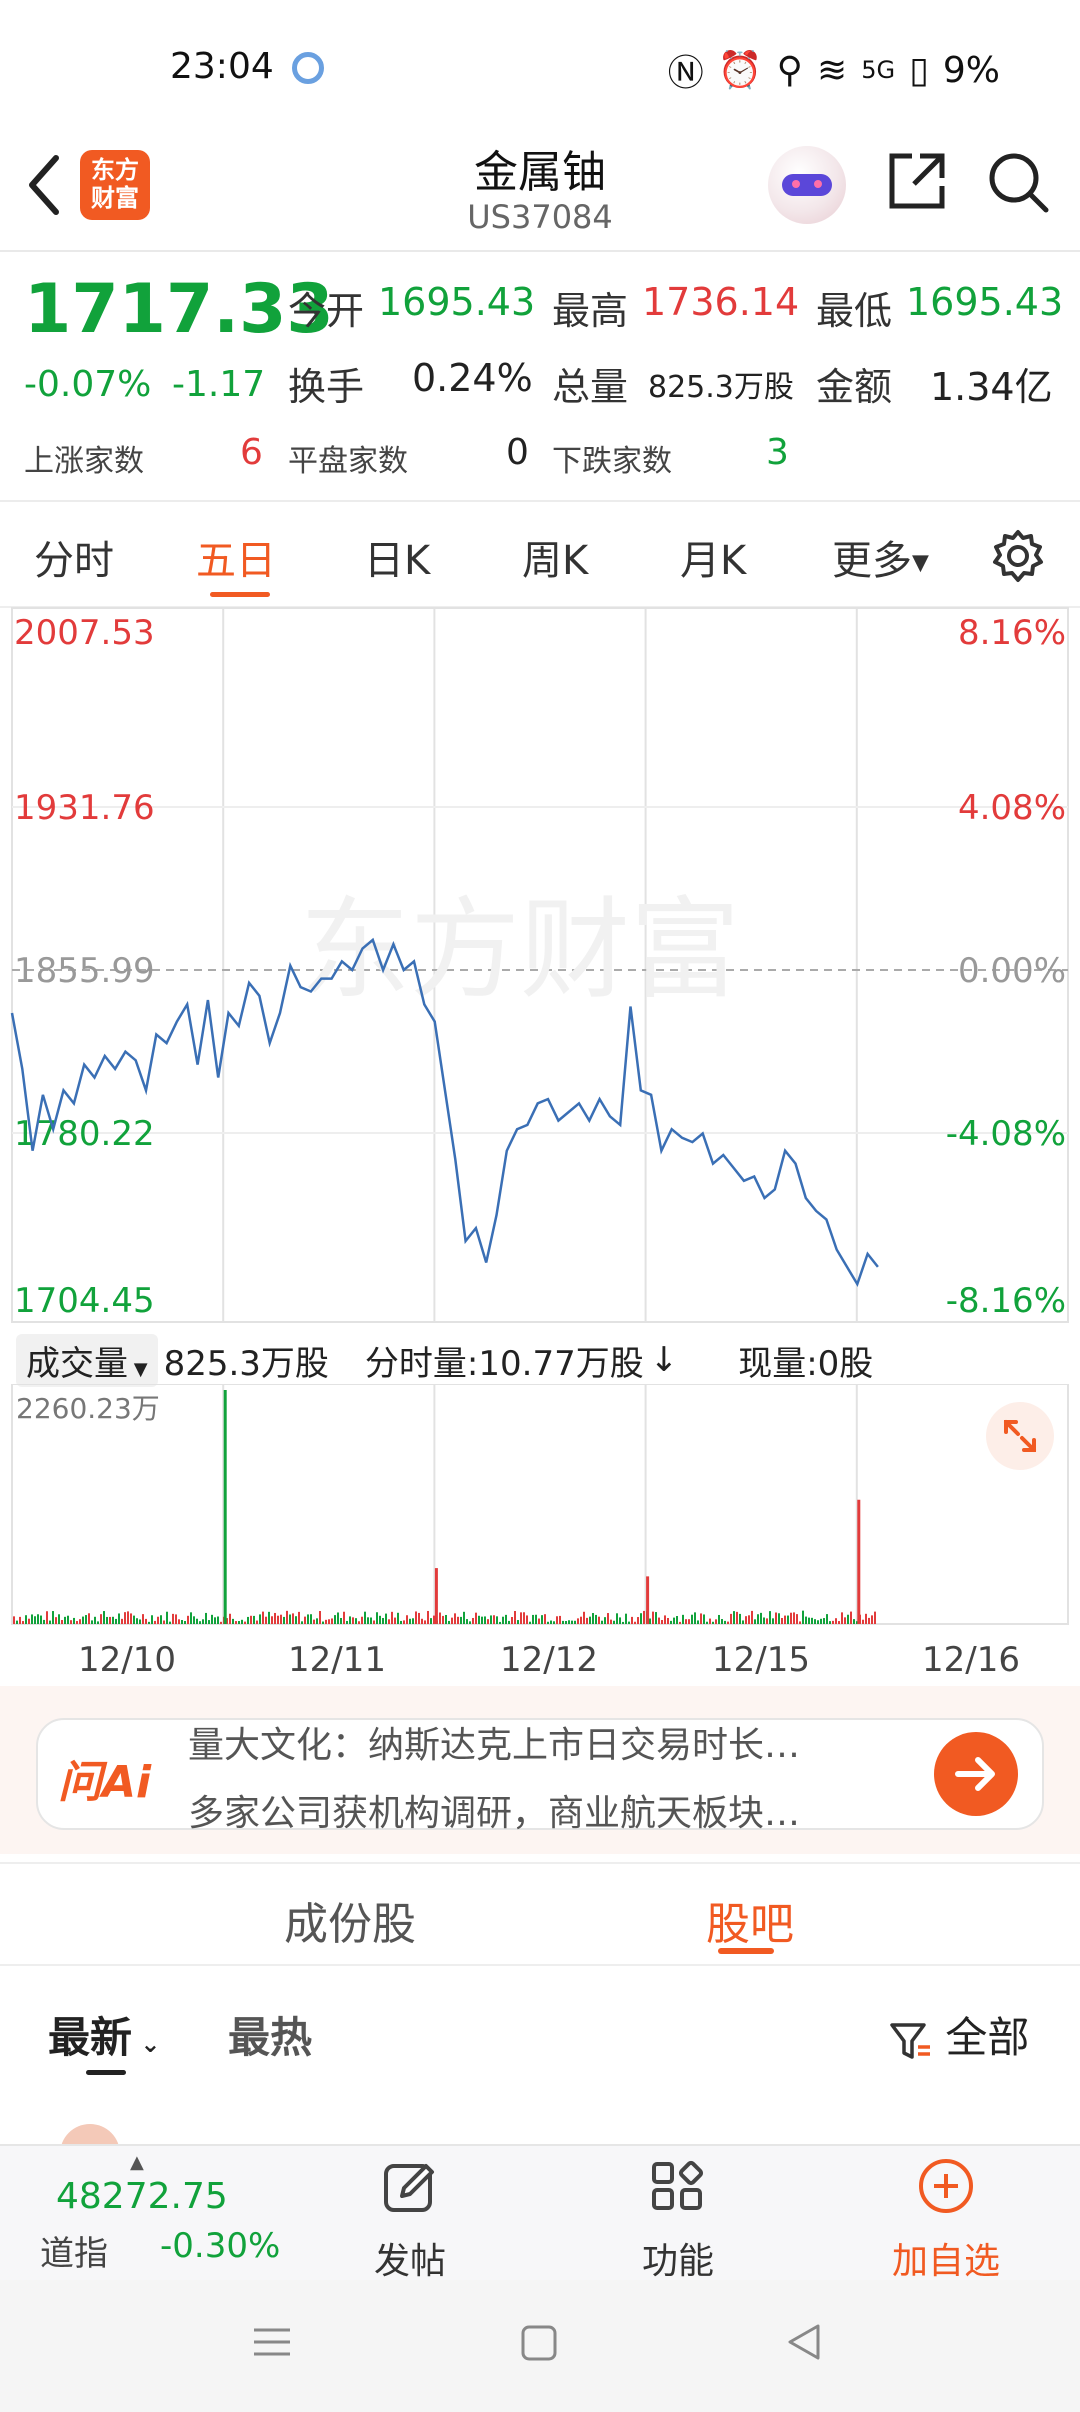 Image resolution: width=1080 pixels, height=2412 pixels. I want to click on turnover-label: 换手, so click(326, 387).